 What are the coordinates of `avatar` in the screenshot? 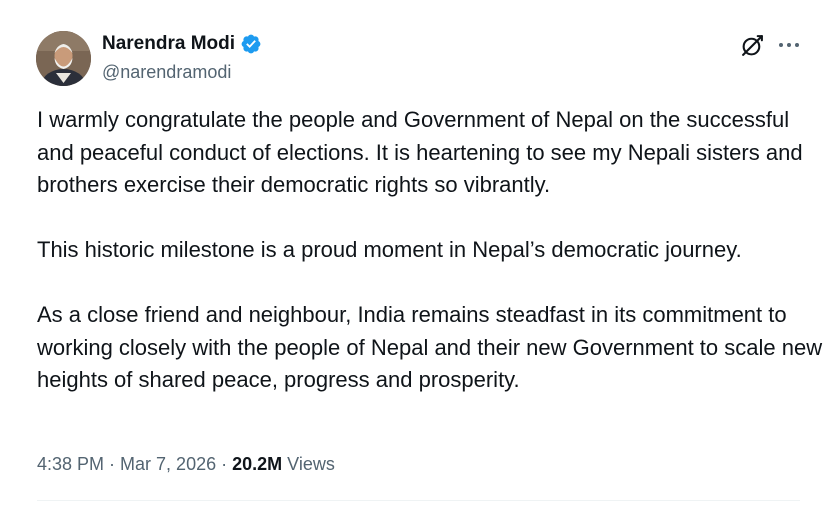 It's located at (63, 58).